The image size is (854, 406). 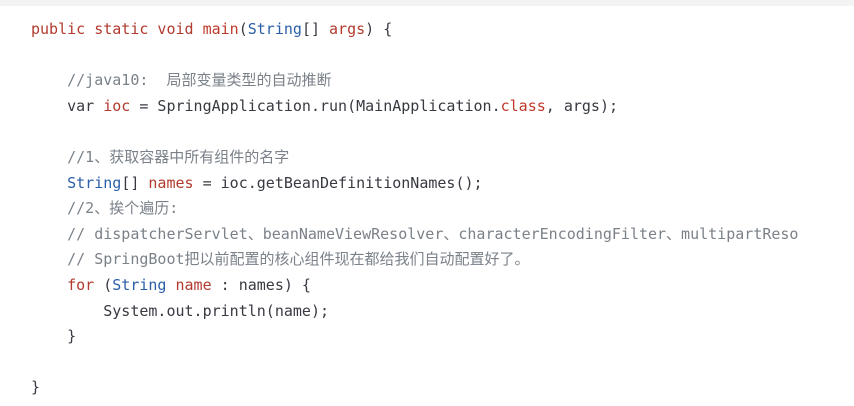 What do you see at coordinates (171, 182) in the screenshot?
I see `code-token: names` at bounding box center [171, 182].